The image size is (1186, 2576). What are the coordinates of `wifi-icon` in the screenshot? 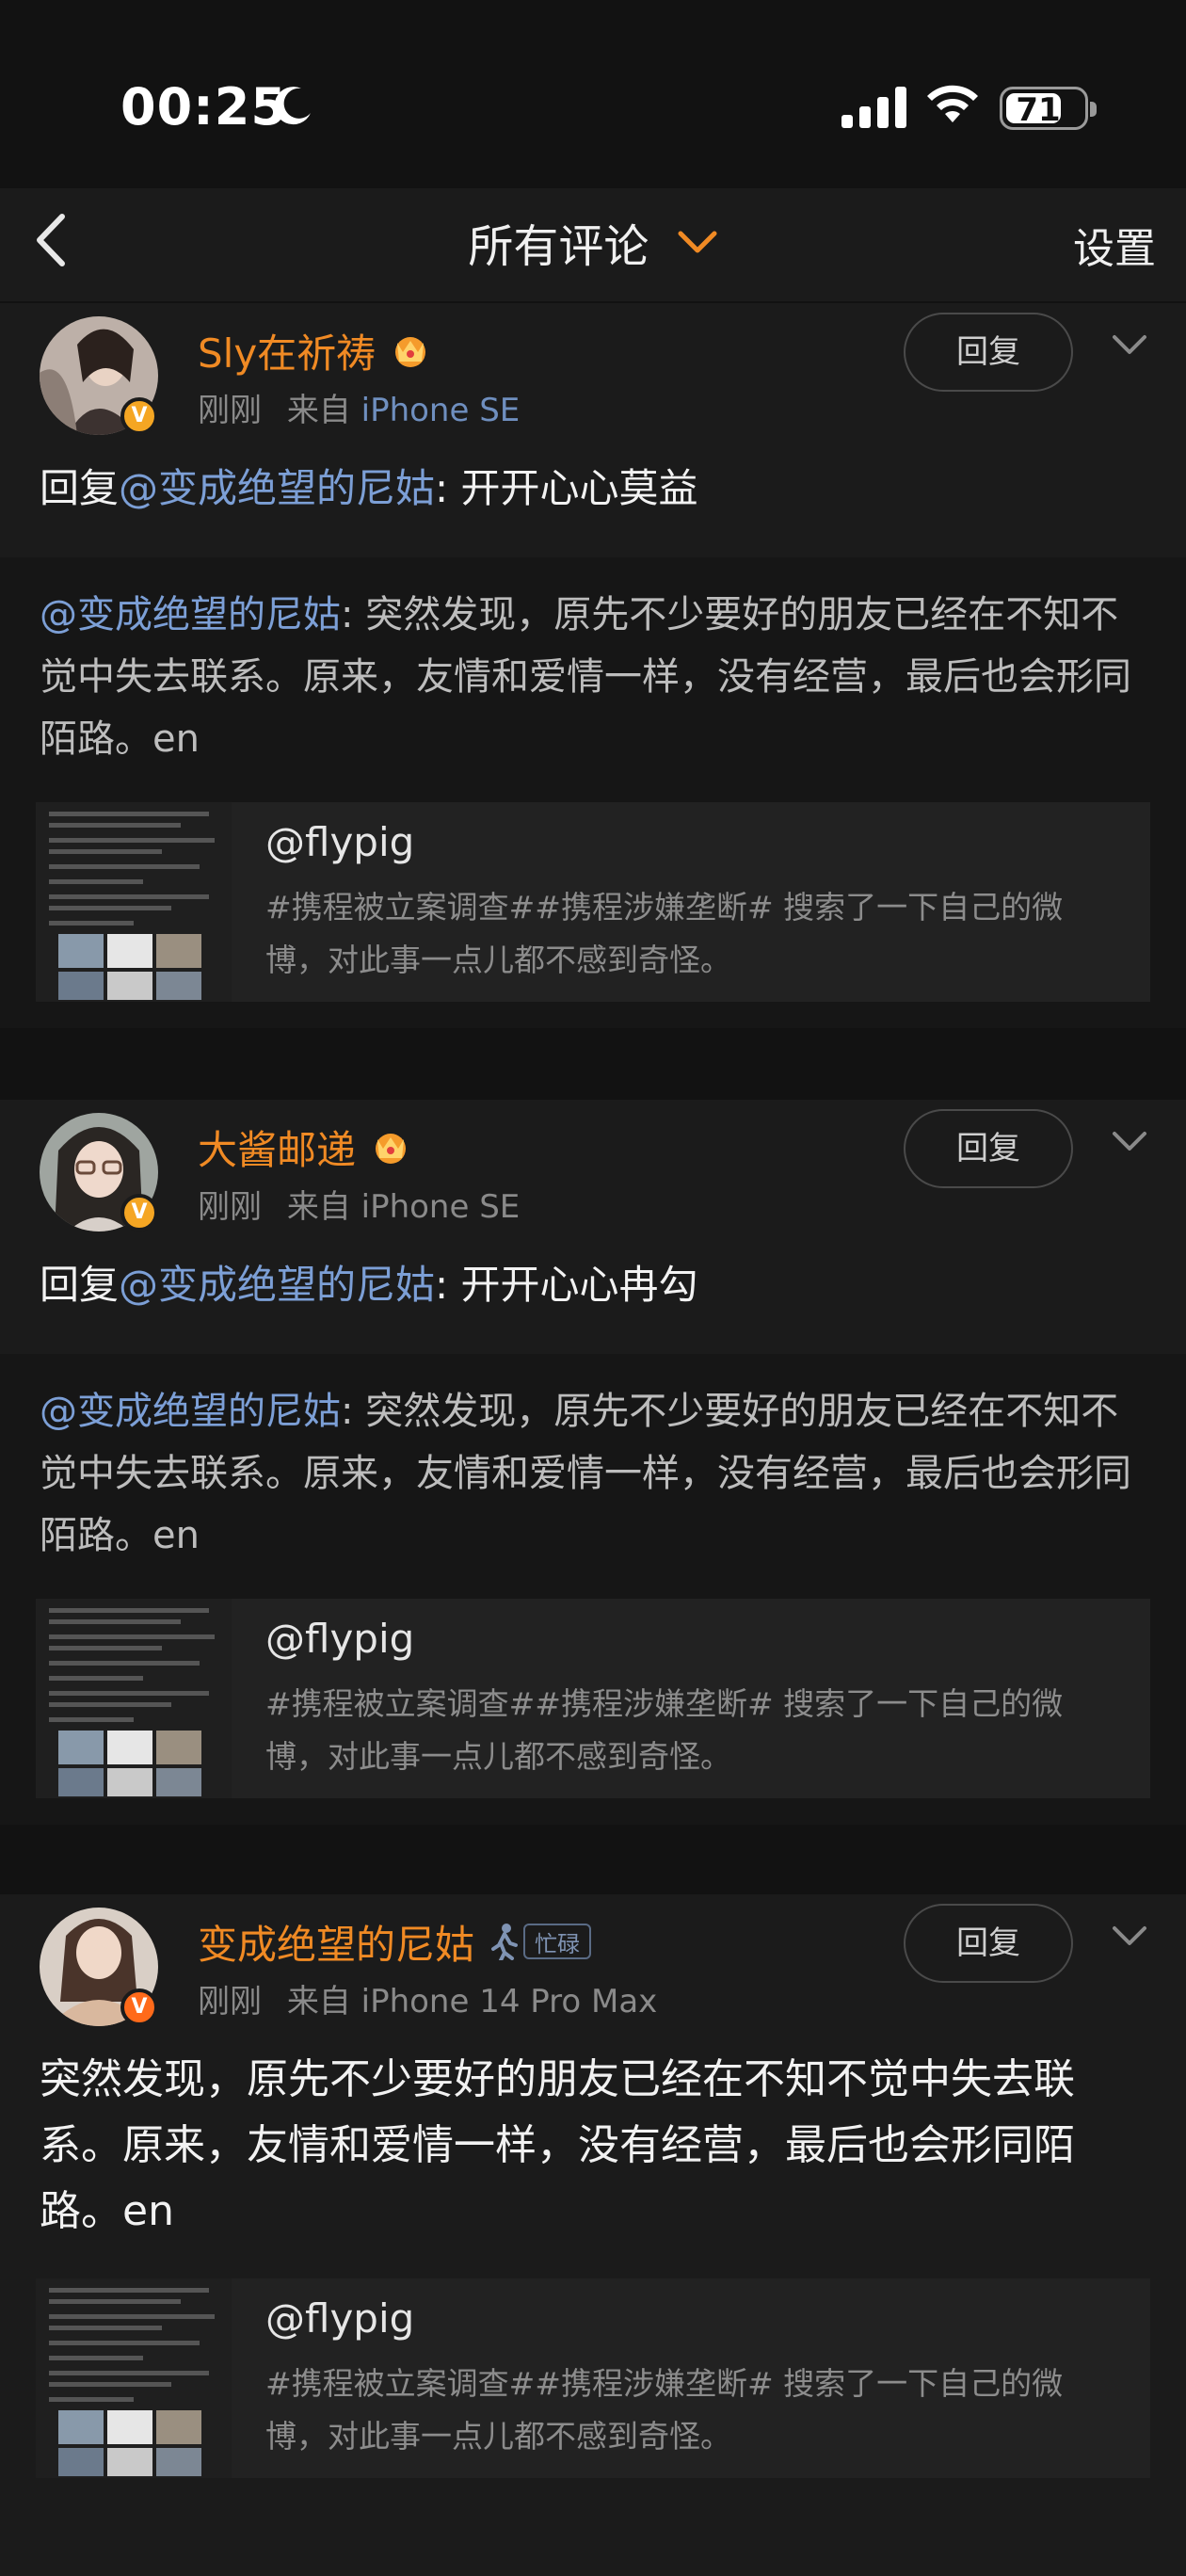 It's located at (952, 103).